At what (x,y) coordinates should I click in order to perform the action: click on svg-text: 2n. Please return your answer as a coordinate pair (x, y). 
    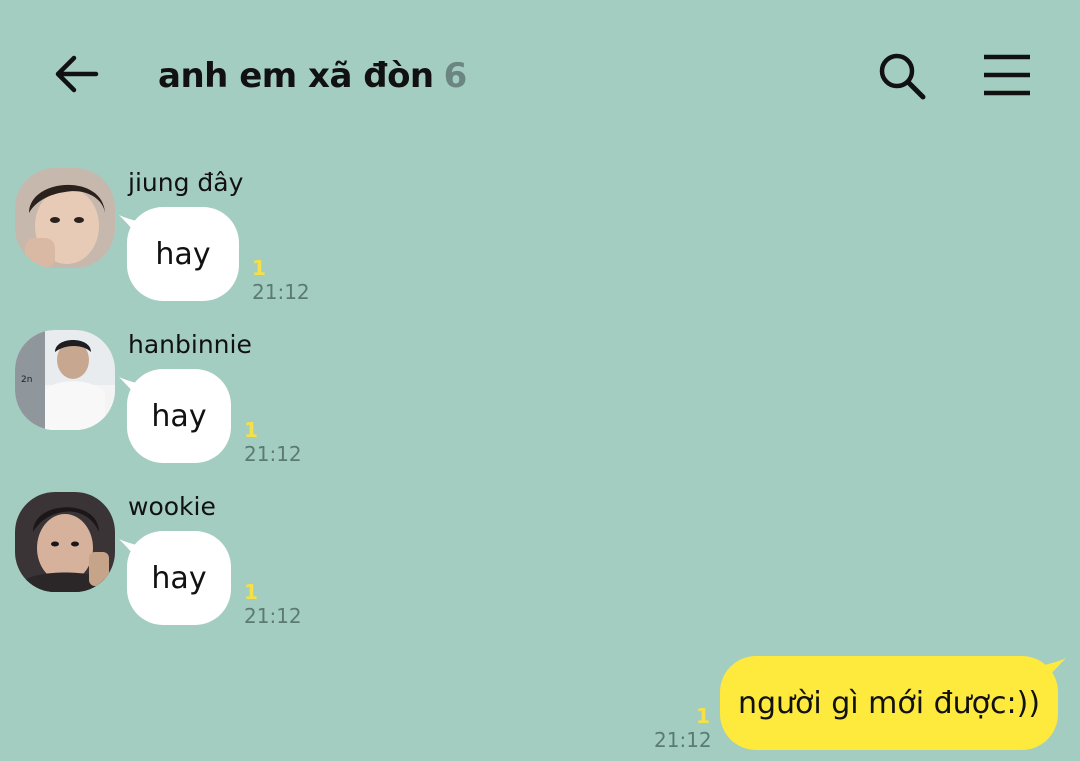
    Looking at the image, I should click on (26, 380).